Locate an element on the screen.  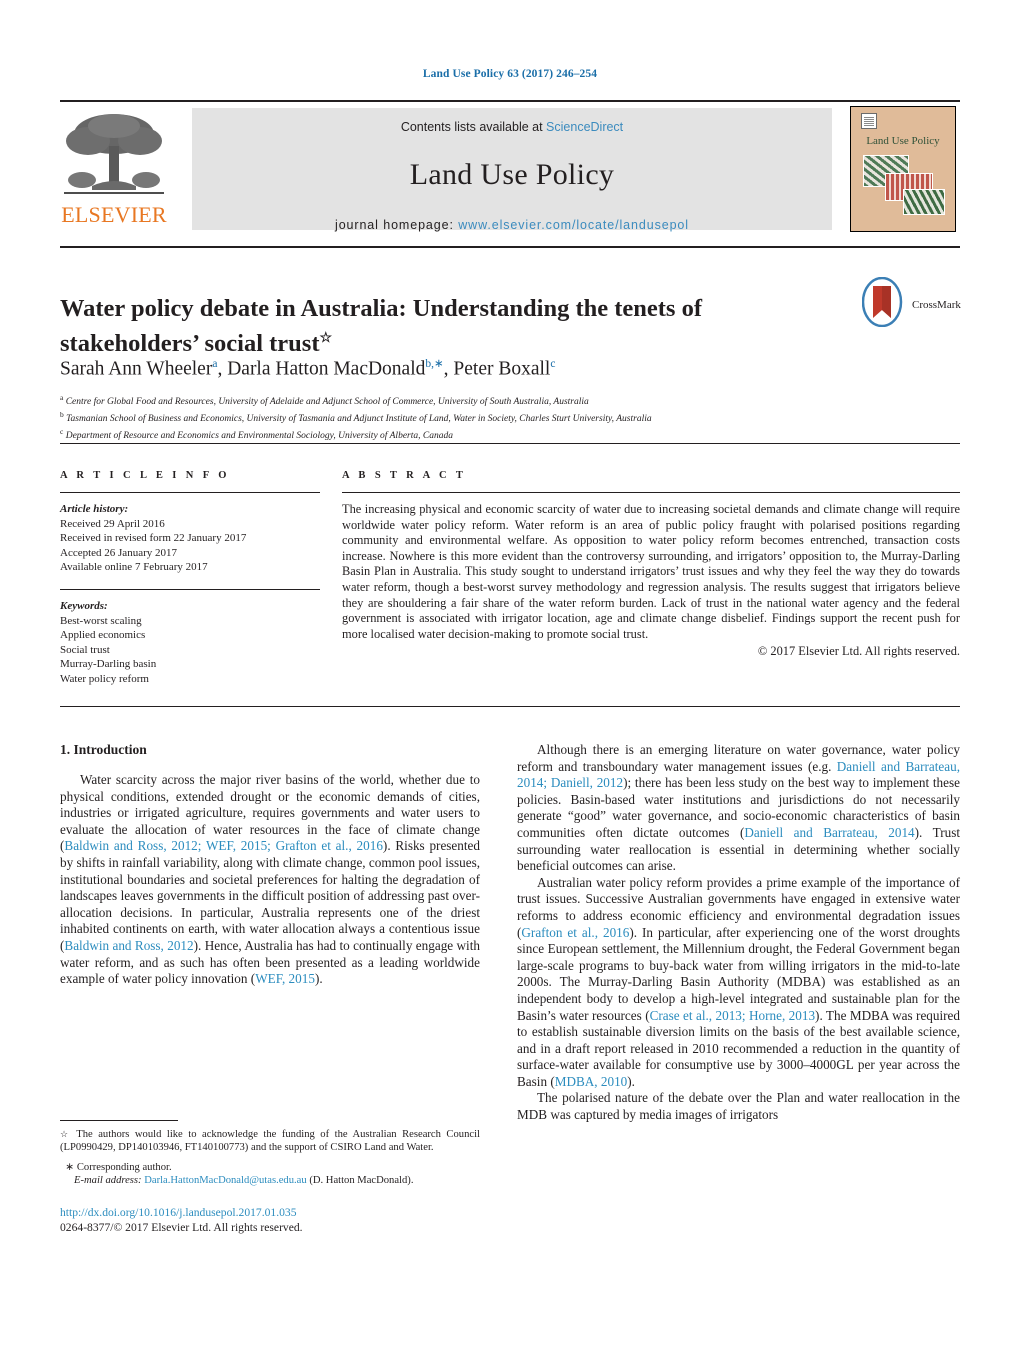
cover-publisher-icon is located at coordinates (869, 121).